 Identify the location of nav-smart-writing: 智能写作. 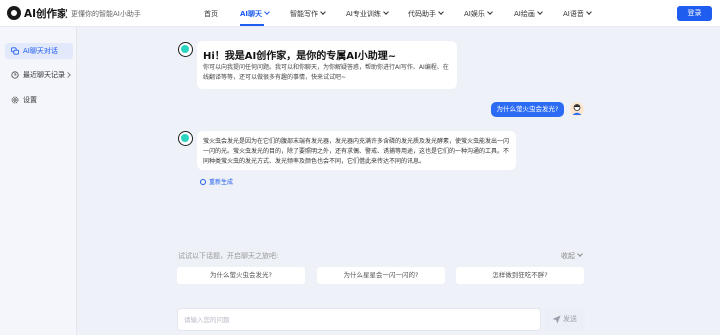
(308, 14).